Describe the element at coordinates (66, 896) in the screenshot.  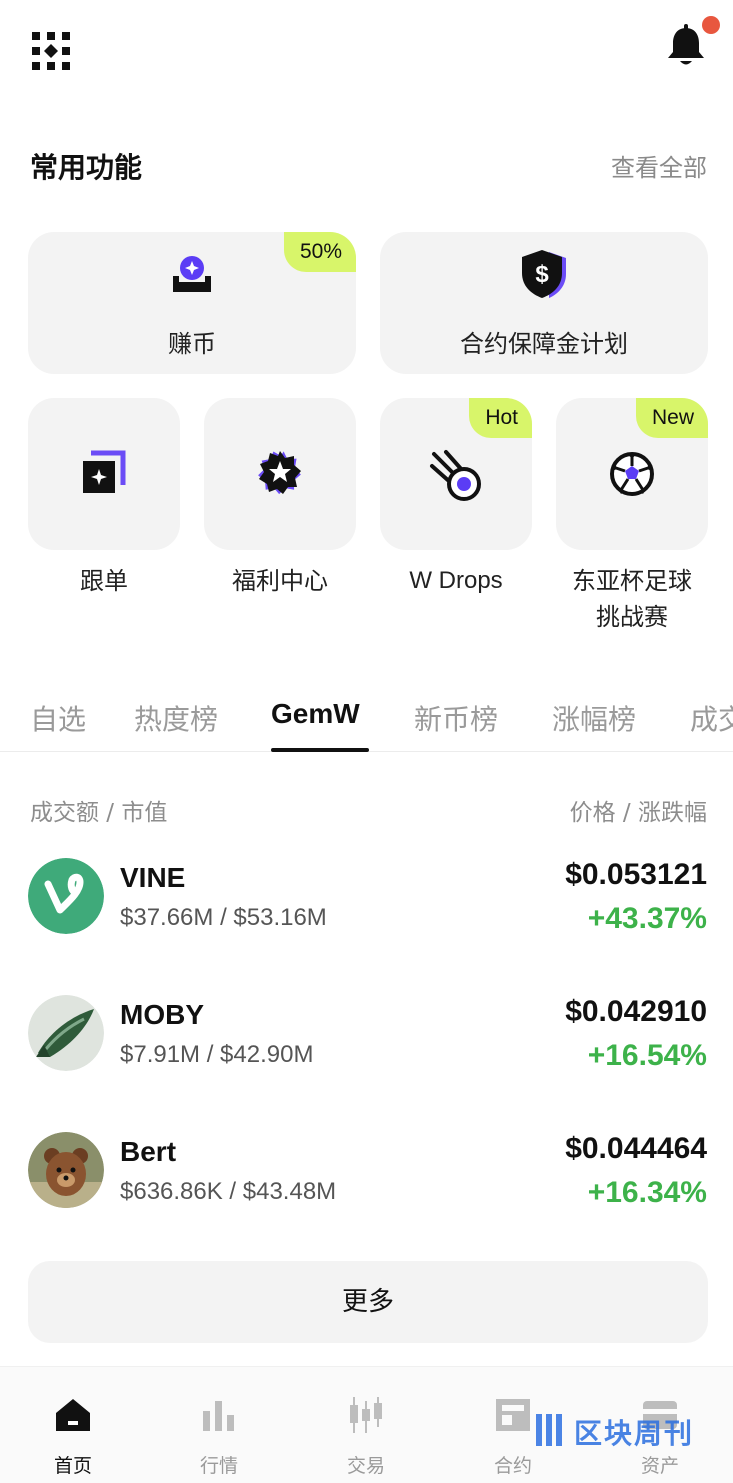
I see `vine-logo` at that location.